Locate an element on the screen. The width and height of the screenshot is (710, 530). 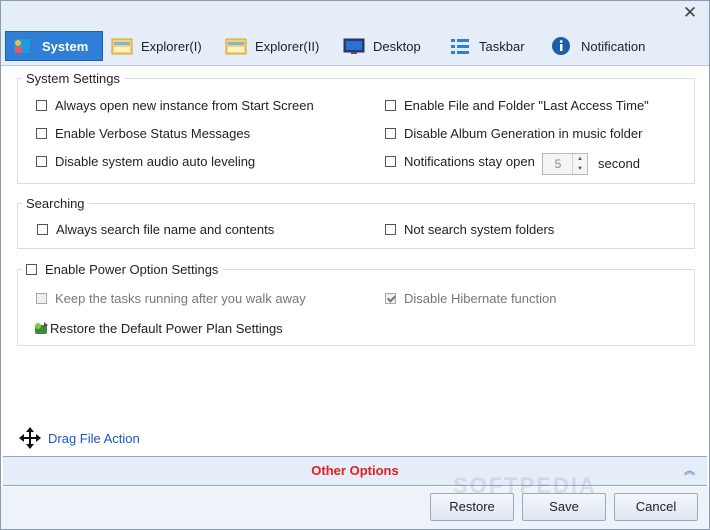
system-settings-title: System Settings is located at coordinates (73, 78).